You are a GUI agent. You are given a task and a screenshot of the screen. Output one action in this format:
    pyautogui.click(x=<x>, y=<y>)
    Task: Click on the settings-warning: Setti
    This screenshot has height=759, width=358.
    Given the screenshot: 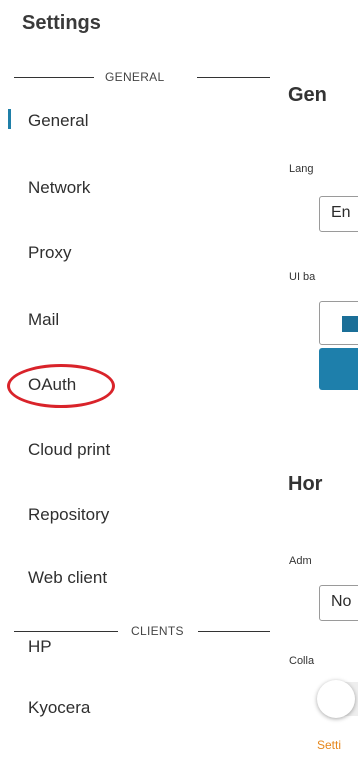 What is the action you would take?
    pyautogui.click(x=329, y=745)
    